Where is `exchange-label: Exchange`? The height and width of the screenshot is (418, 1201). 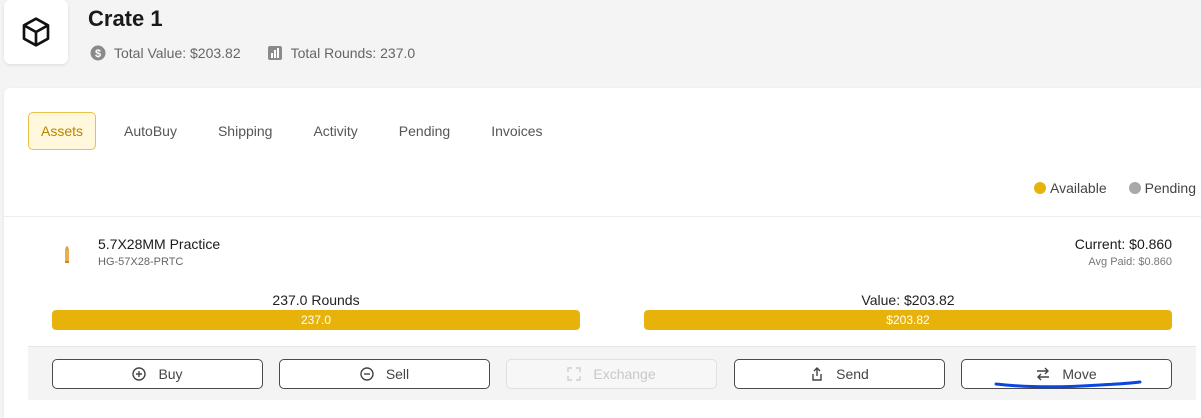 exchange-label: Exchange is located at coordinates (624, 374).